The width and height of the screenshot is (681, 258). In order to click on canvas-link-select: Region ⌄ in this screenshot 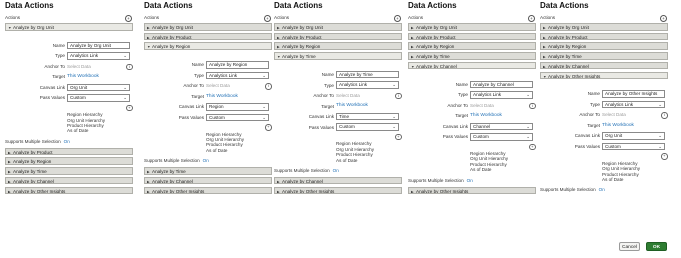, I will do `click(237, 107)`.